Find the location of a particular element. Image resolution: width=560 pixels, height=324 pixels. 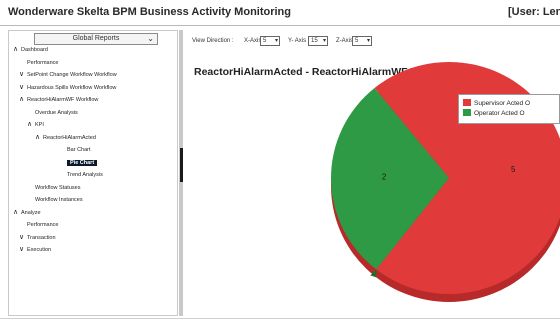

tree-item: ∧ ReactorHiAlarmActed is located at coordinates (65, 138).